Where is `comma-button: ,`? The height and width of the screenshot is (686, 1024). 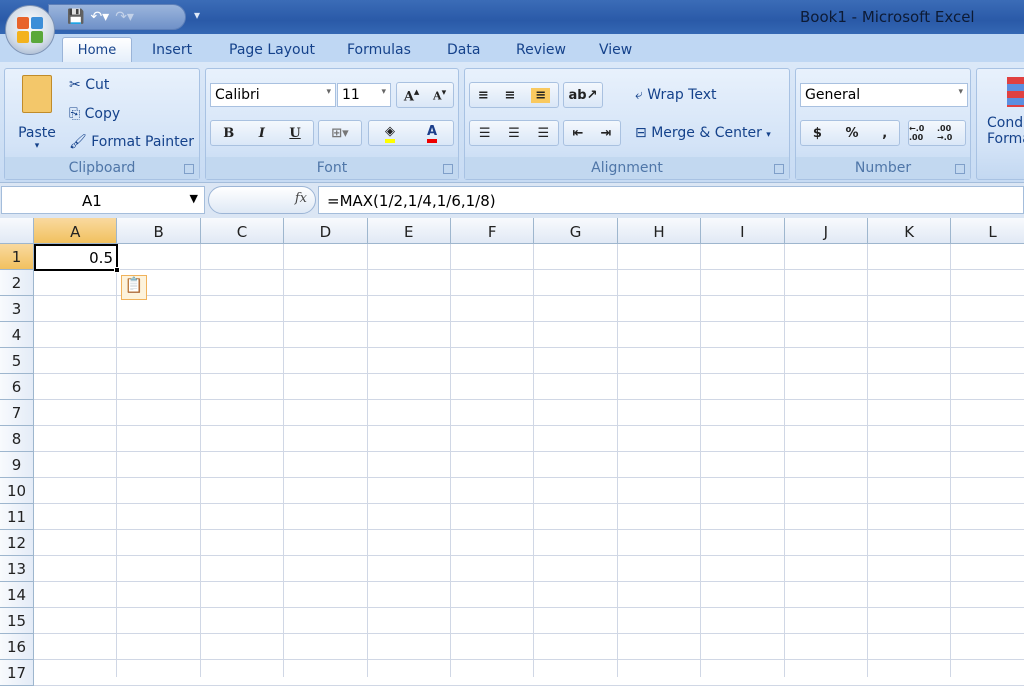
comma-button: , is located at coordinates (884, 133).